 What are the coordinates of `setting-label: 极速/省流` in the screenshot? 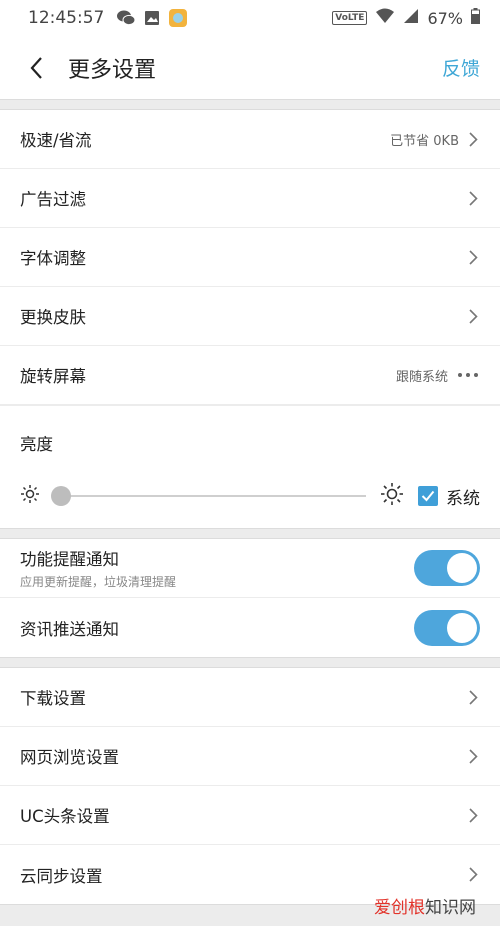 It's located at (56, 140).